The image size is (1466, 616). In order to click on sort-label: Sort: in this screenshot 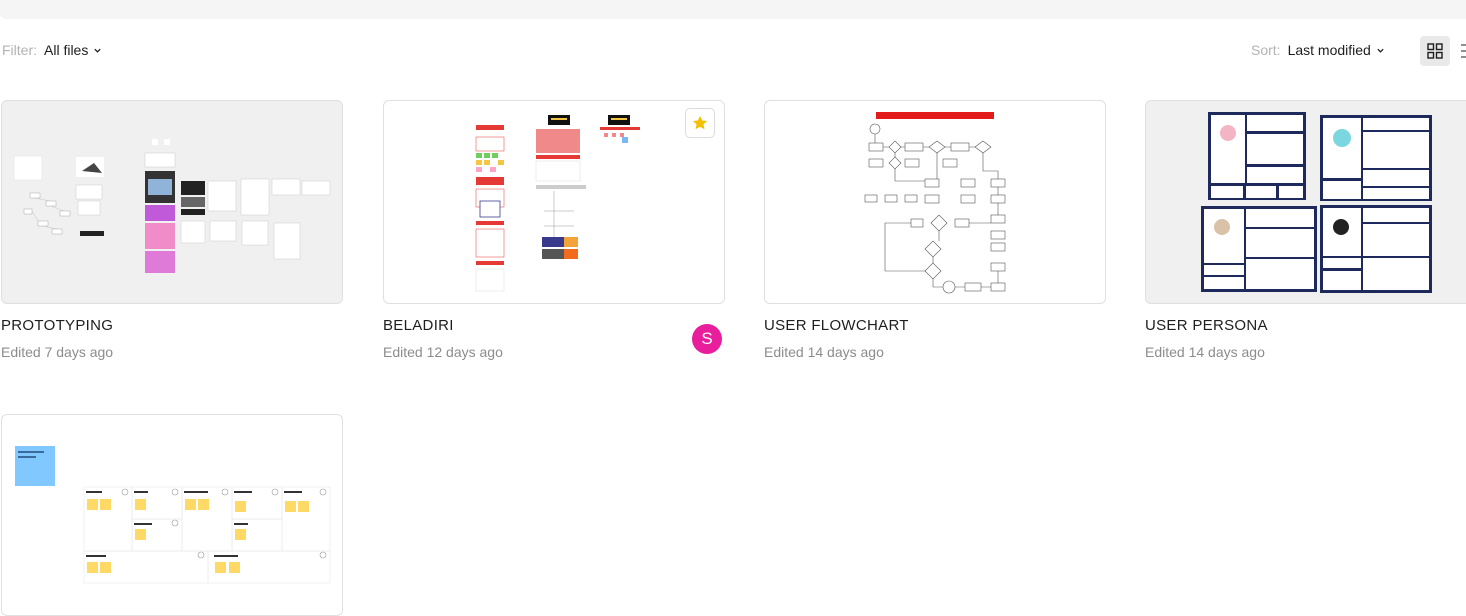, I will do `click(1266, 50)`.